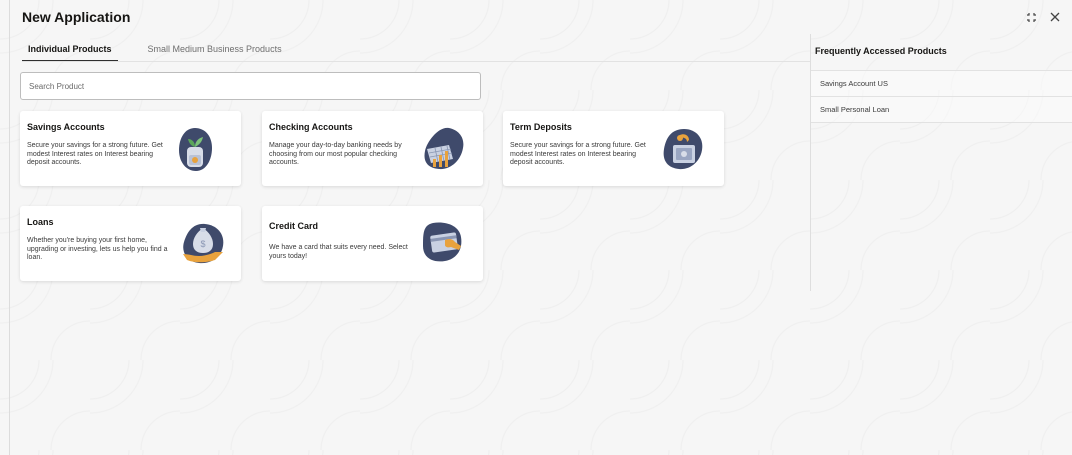 This screenshot has height=455, width=1072. What do you see at coordinates (541, 17) in the screenshot?
I see `title-bar: New Application` at bounding box center [541, 17].